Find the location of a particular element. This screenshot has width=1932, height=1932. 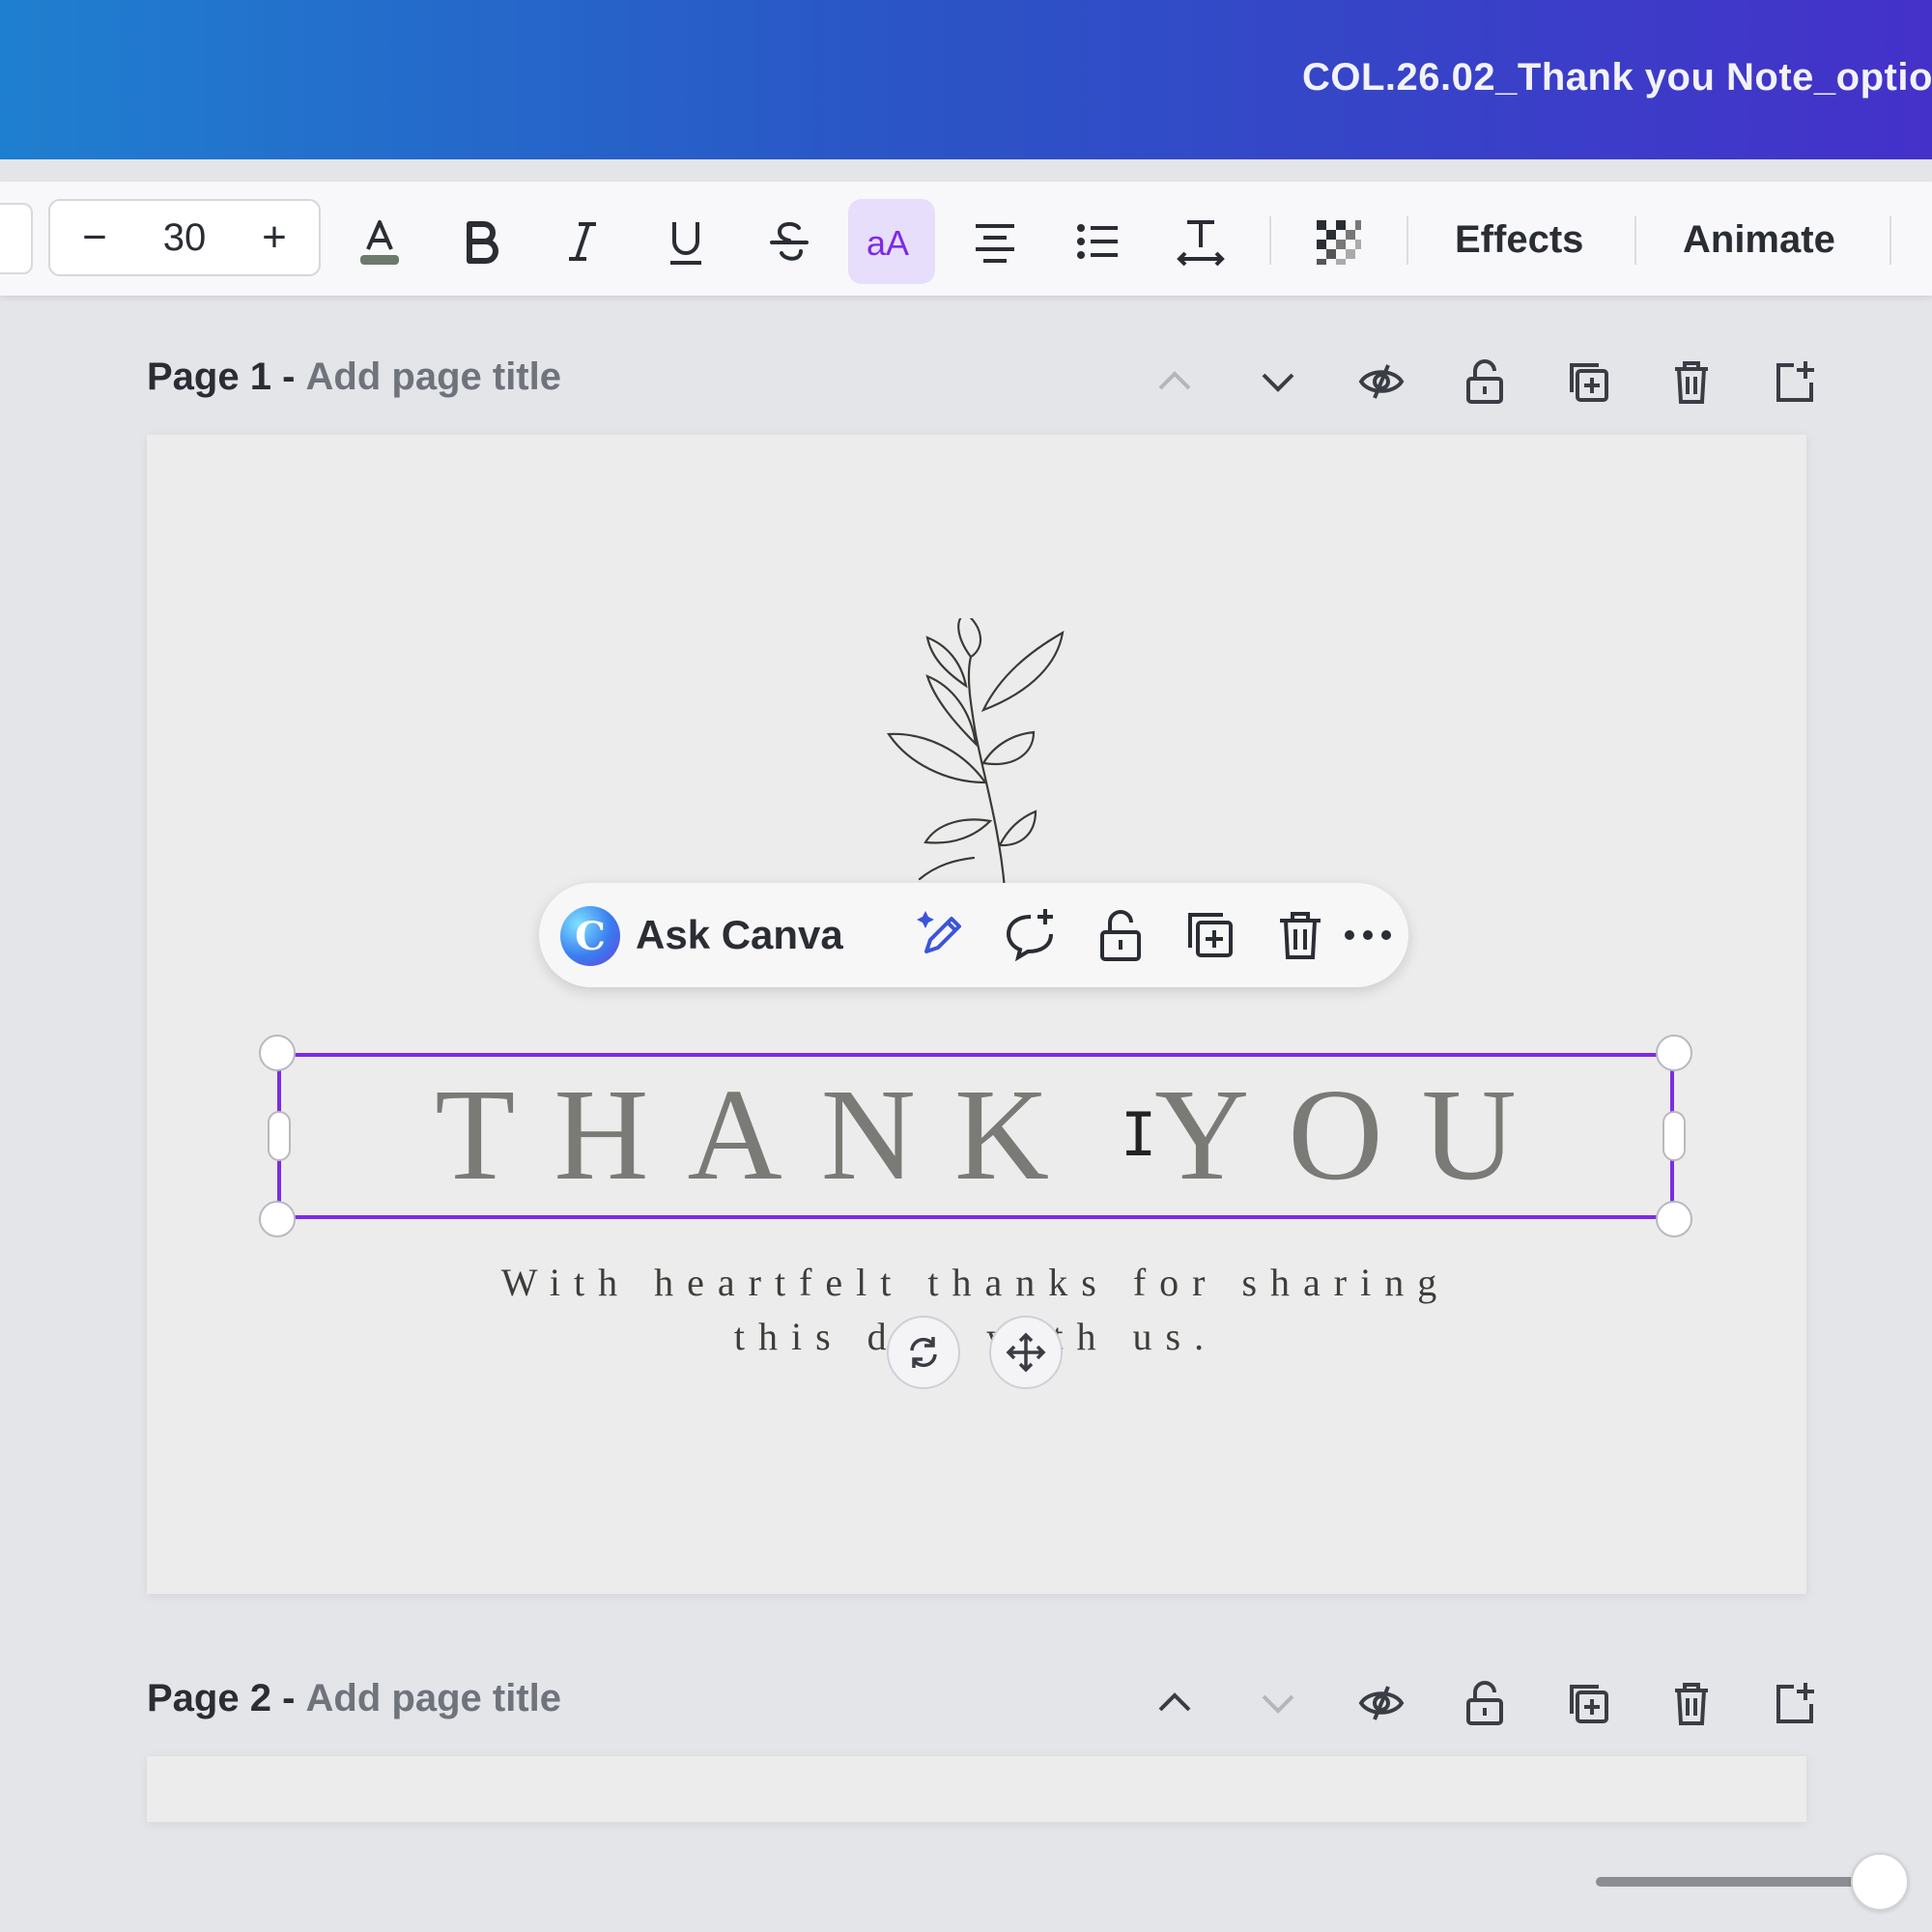

move-arrows-icon is located at coordinates (1026, 1352).